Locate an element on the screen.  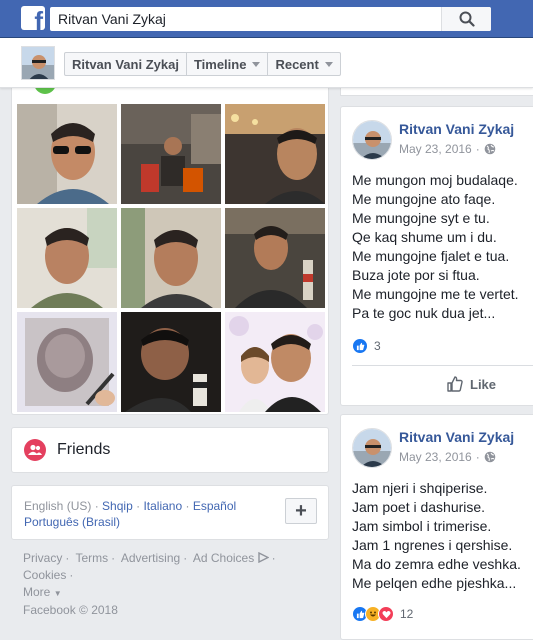
footer-more-link: More is located at coordinates (36, 592).